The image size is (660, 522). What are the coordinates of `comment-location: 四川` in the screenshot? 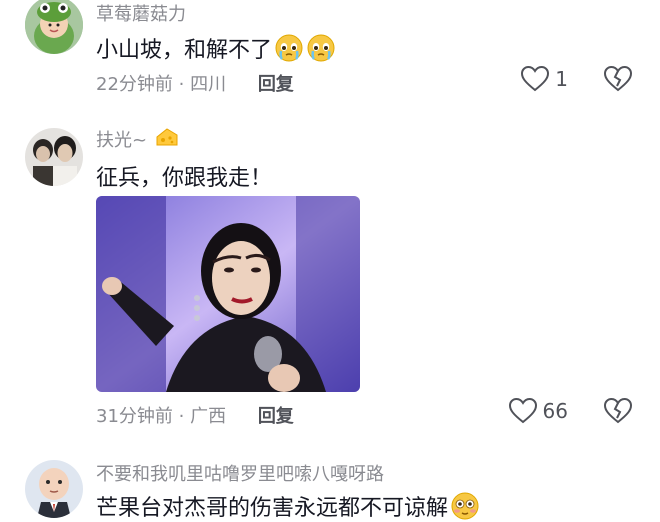 It's located at (208, 84).